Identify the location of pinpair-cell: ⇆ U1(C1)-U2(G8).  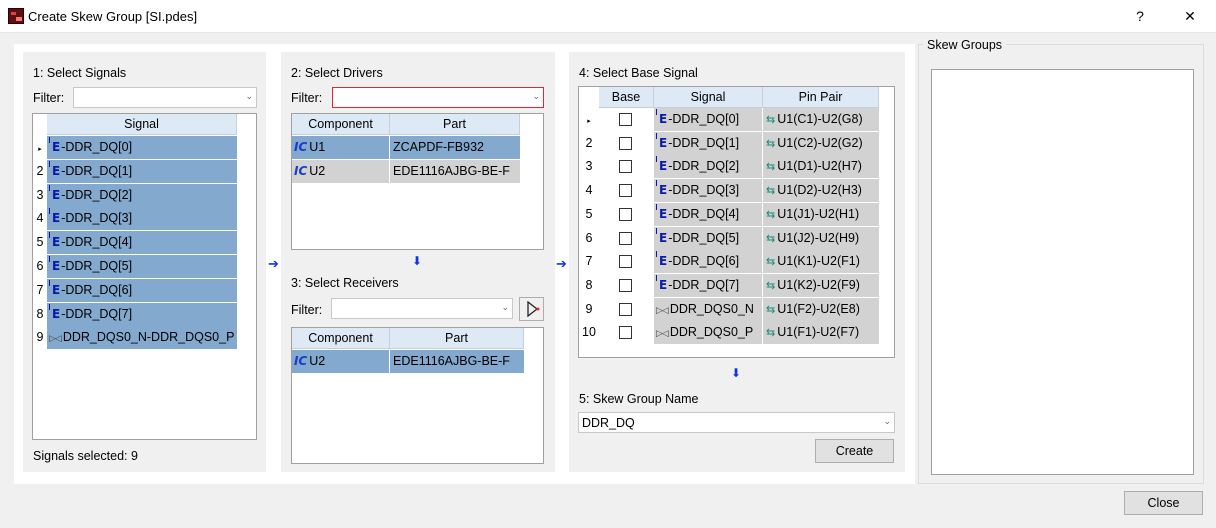
(821, 120).